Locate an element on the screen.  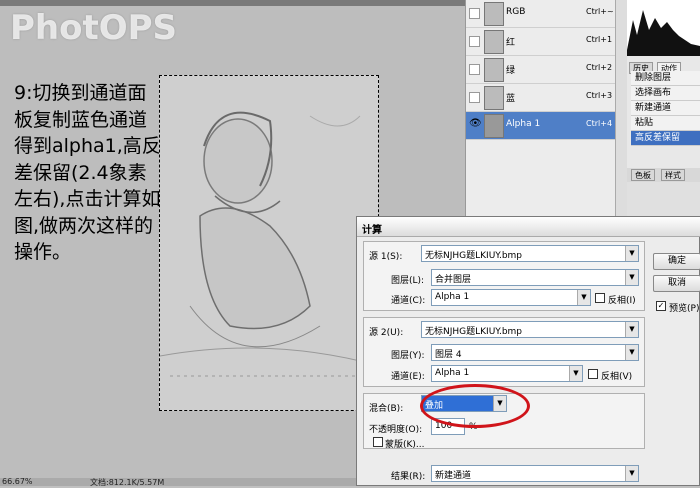
channel-shortcut: Ctrl+2 is located at coordinates (599, 67).